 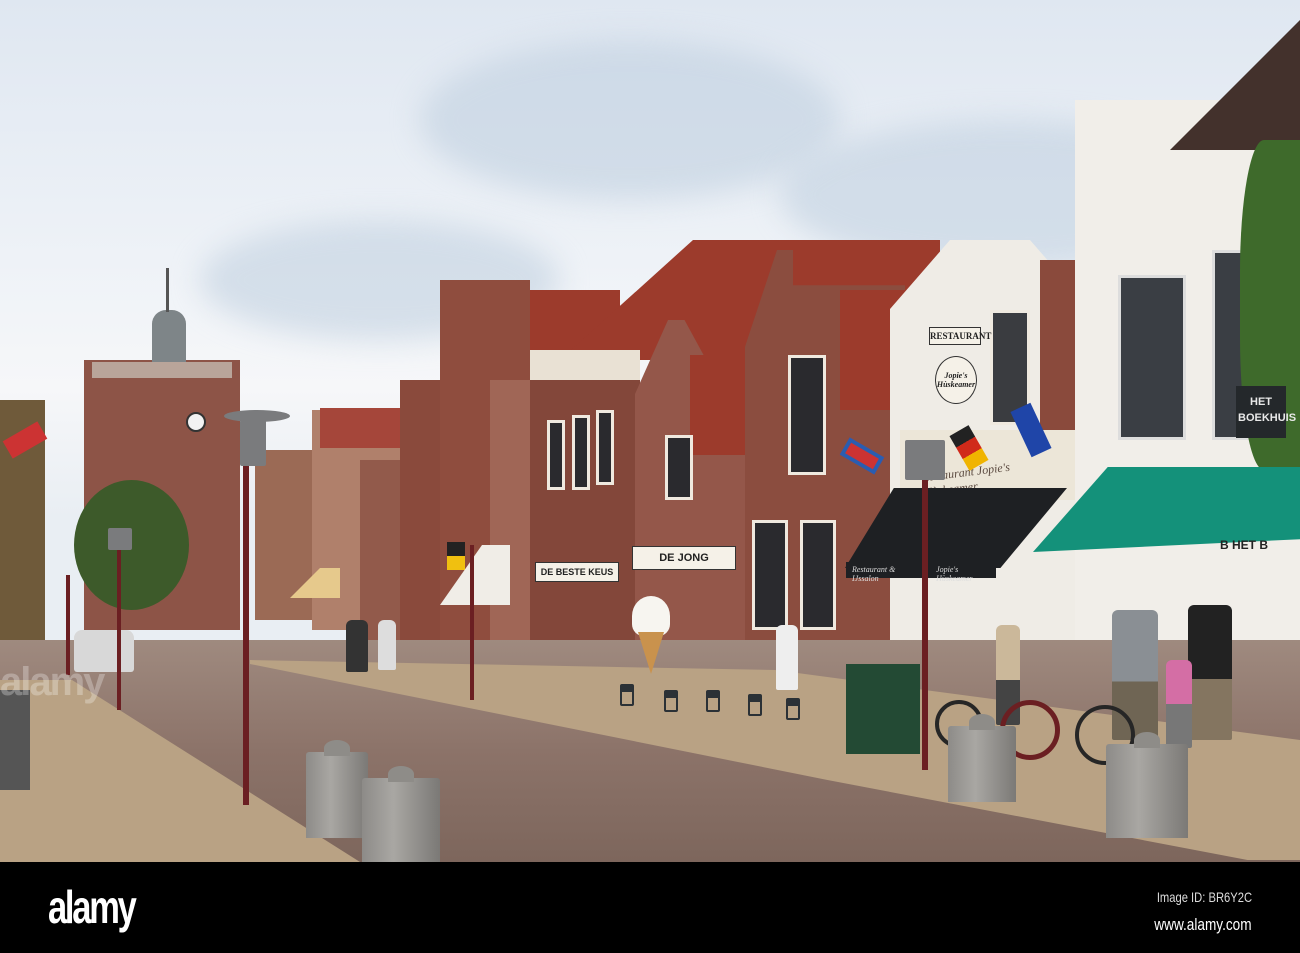 What do you see at coordinates (585, 515) in the screenshot?
I see `building` at bounding box center [585, 515].